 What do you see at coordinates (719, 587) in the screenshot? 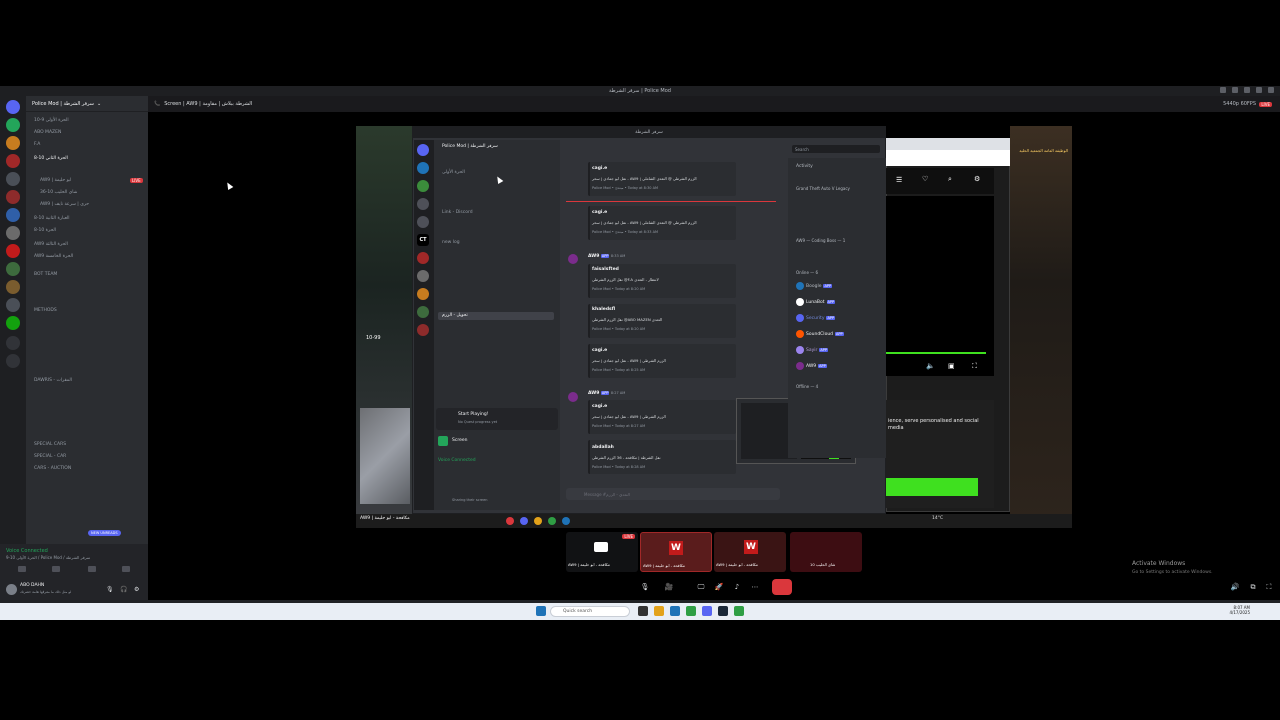
I see `activity-icon: 🚀` at bounding box center [719, 587].